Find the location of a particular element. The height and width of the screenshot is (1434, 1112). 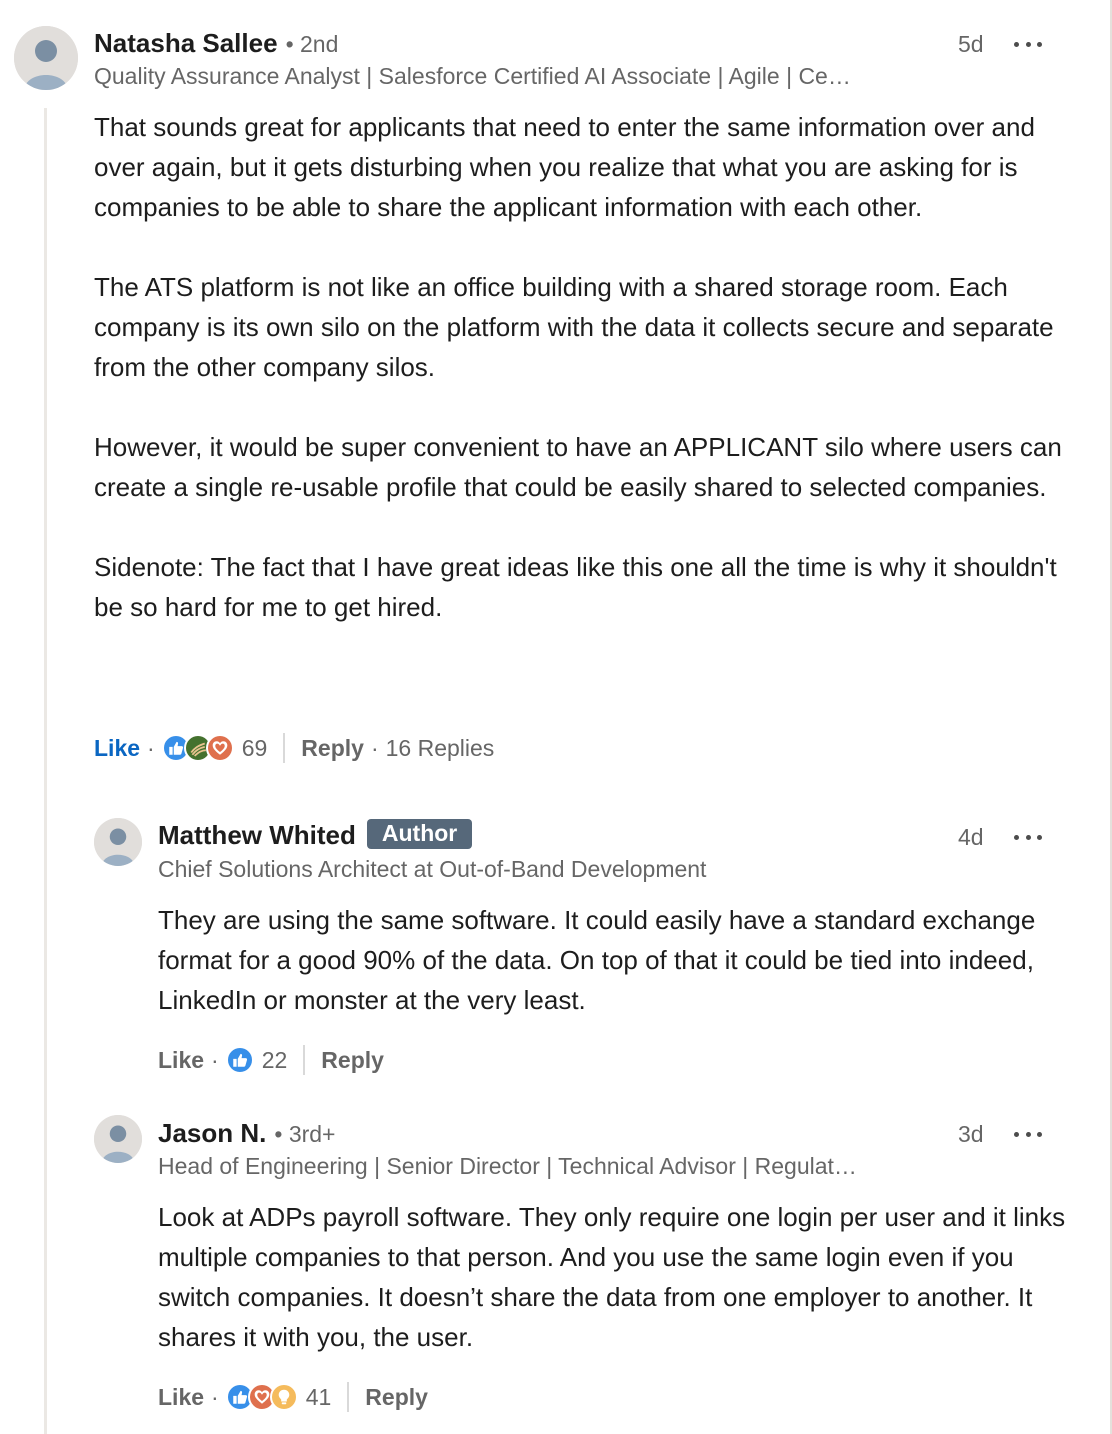

comment-timestamp: 4d is located at coordinates (971, 837).